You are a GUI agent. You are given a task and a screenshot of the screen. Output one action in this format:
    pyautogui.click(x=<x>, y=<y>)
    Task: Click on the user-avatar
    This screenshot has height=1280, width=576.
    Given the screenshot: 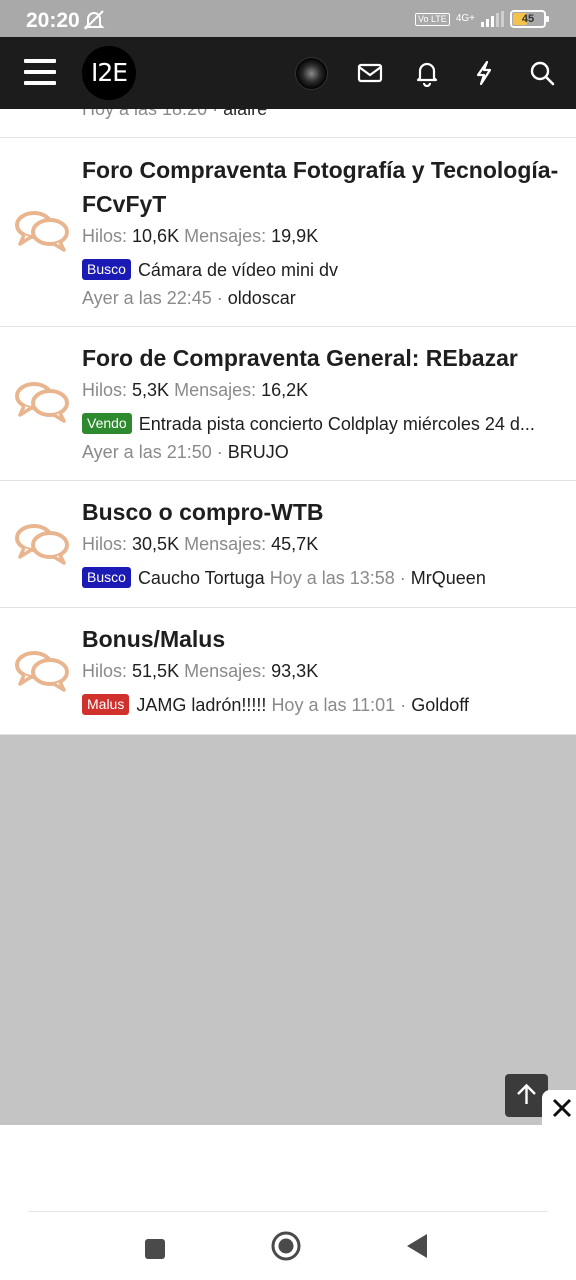 What is the action you would take?
    pyautogui.click(x=311, y=73)
    